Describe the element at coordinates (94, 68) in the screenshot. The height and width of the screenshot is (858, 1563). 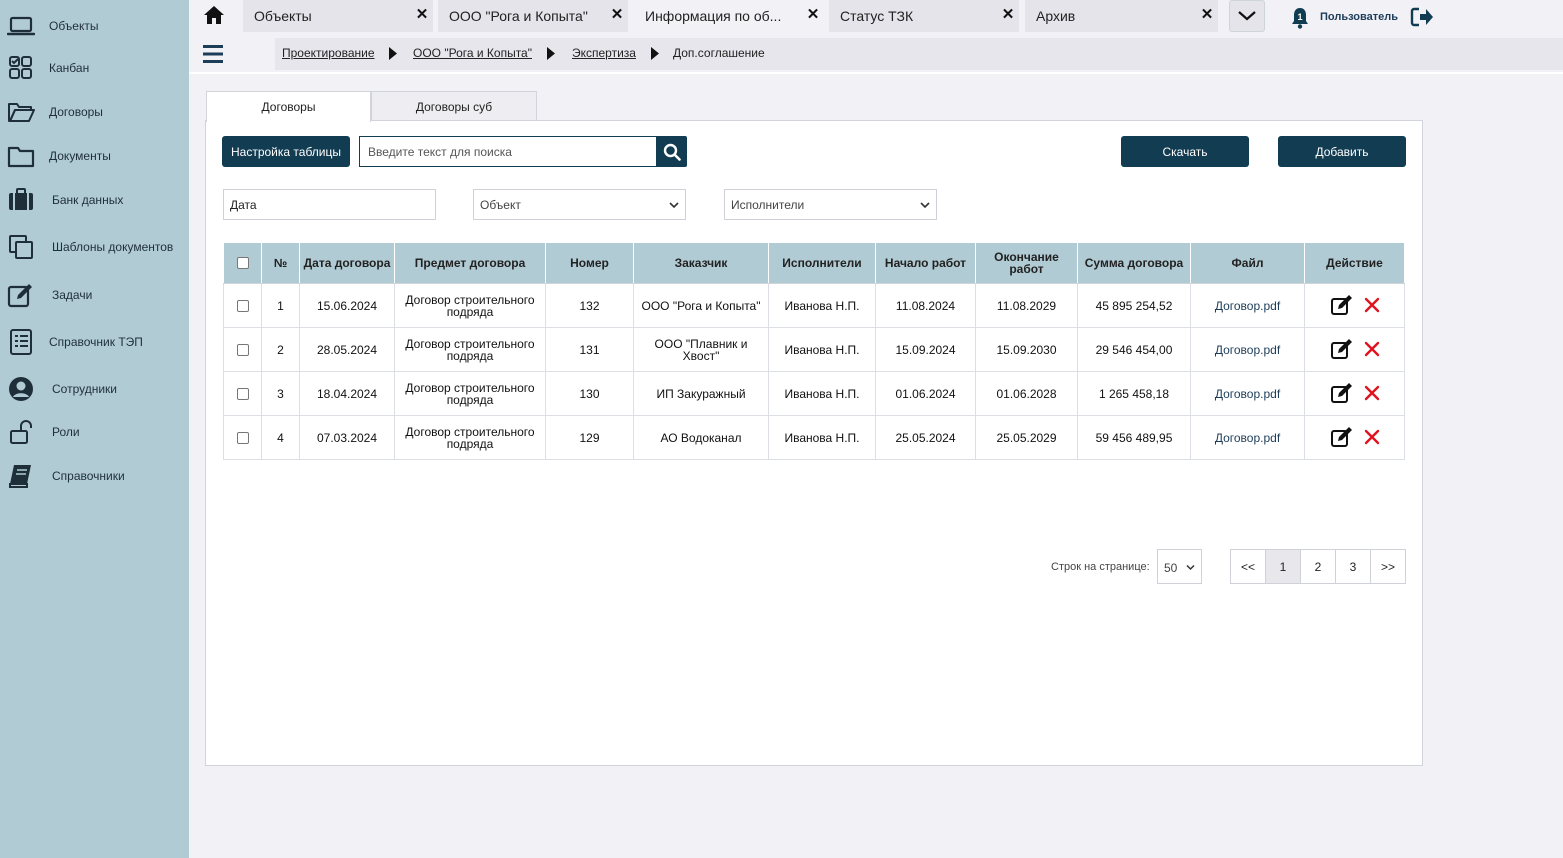
I see `sidebar-item-kanban: Канбан` at that location.